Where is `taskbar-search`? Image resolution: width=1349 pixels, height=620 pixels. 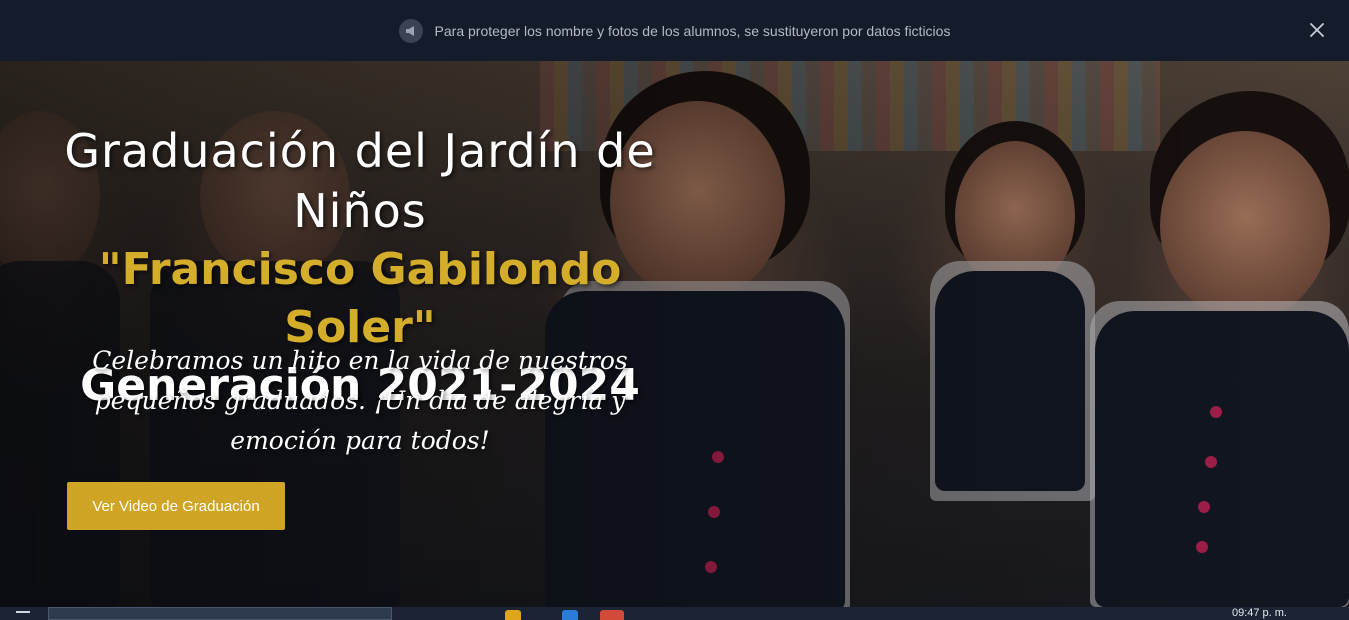
taskbar-search is located at coordinates (220, 613).